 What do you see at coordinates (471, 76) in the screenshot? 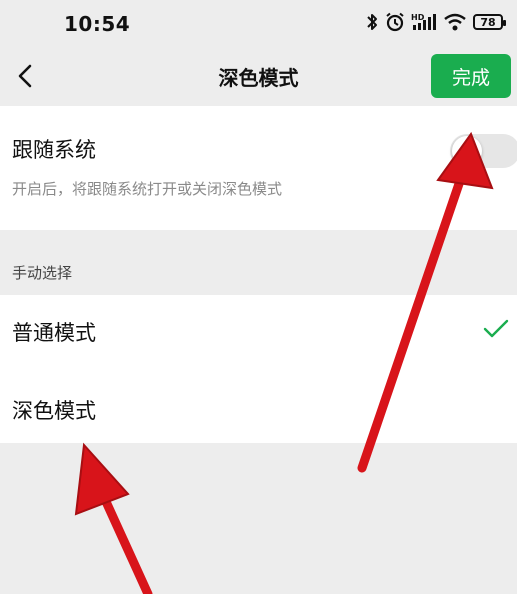
I see `done-button: 完成` at bounding box center [471, 76].